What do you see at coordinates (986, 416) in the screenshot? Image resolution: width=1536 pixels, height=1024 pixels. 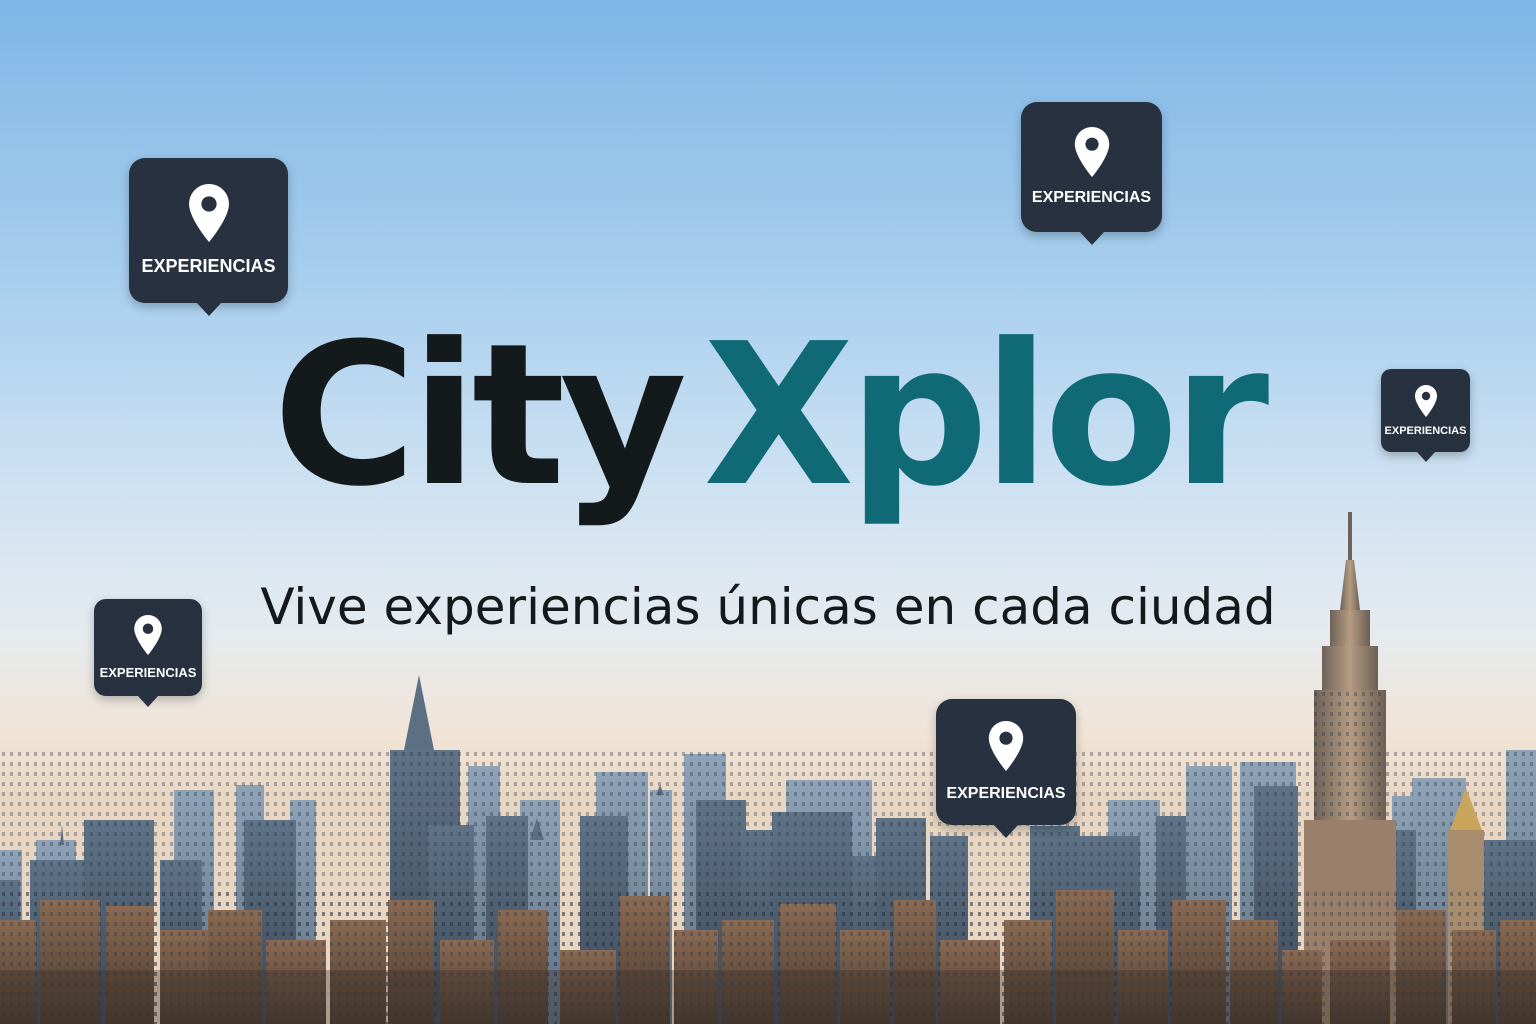 I see `brand-word-xplor: Xplor` at bounding box center [986, 416].